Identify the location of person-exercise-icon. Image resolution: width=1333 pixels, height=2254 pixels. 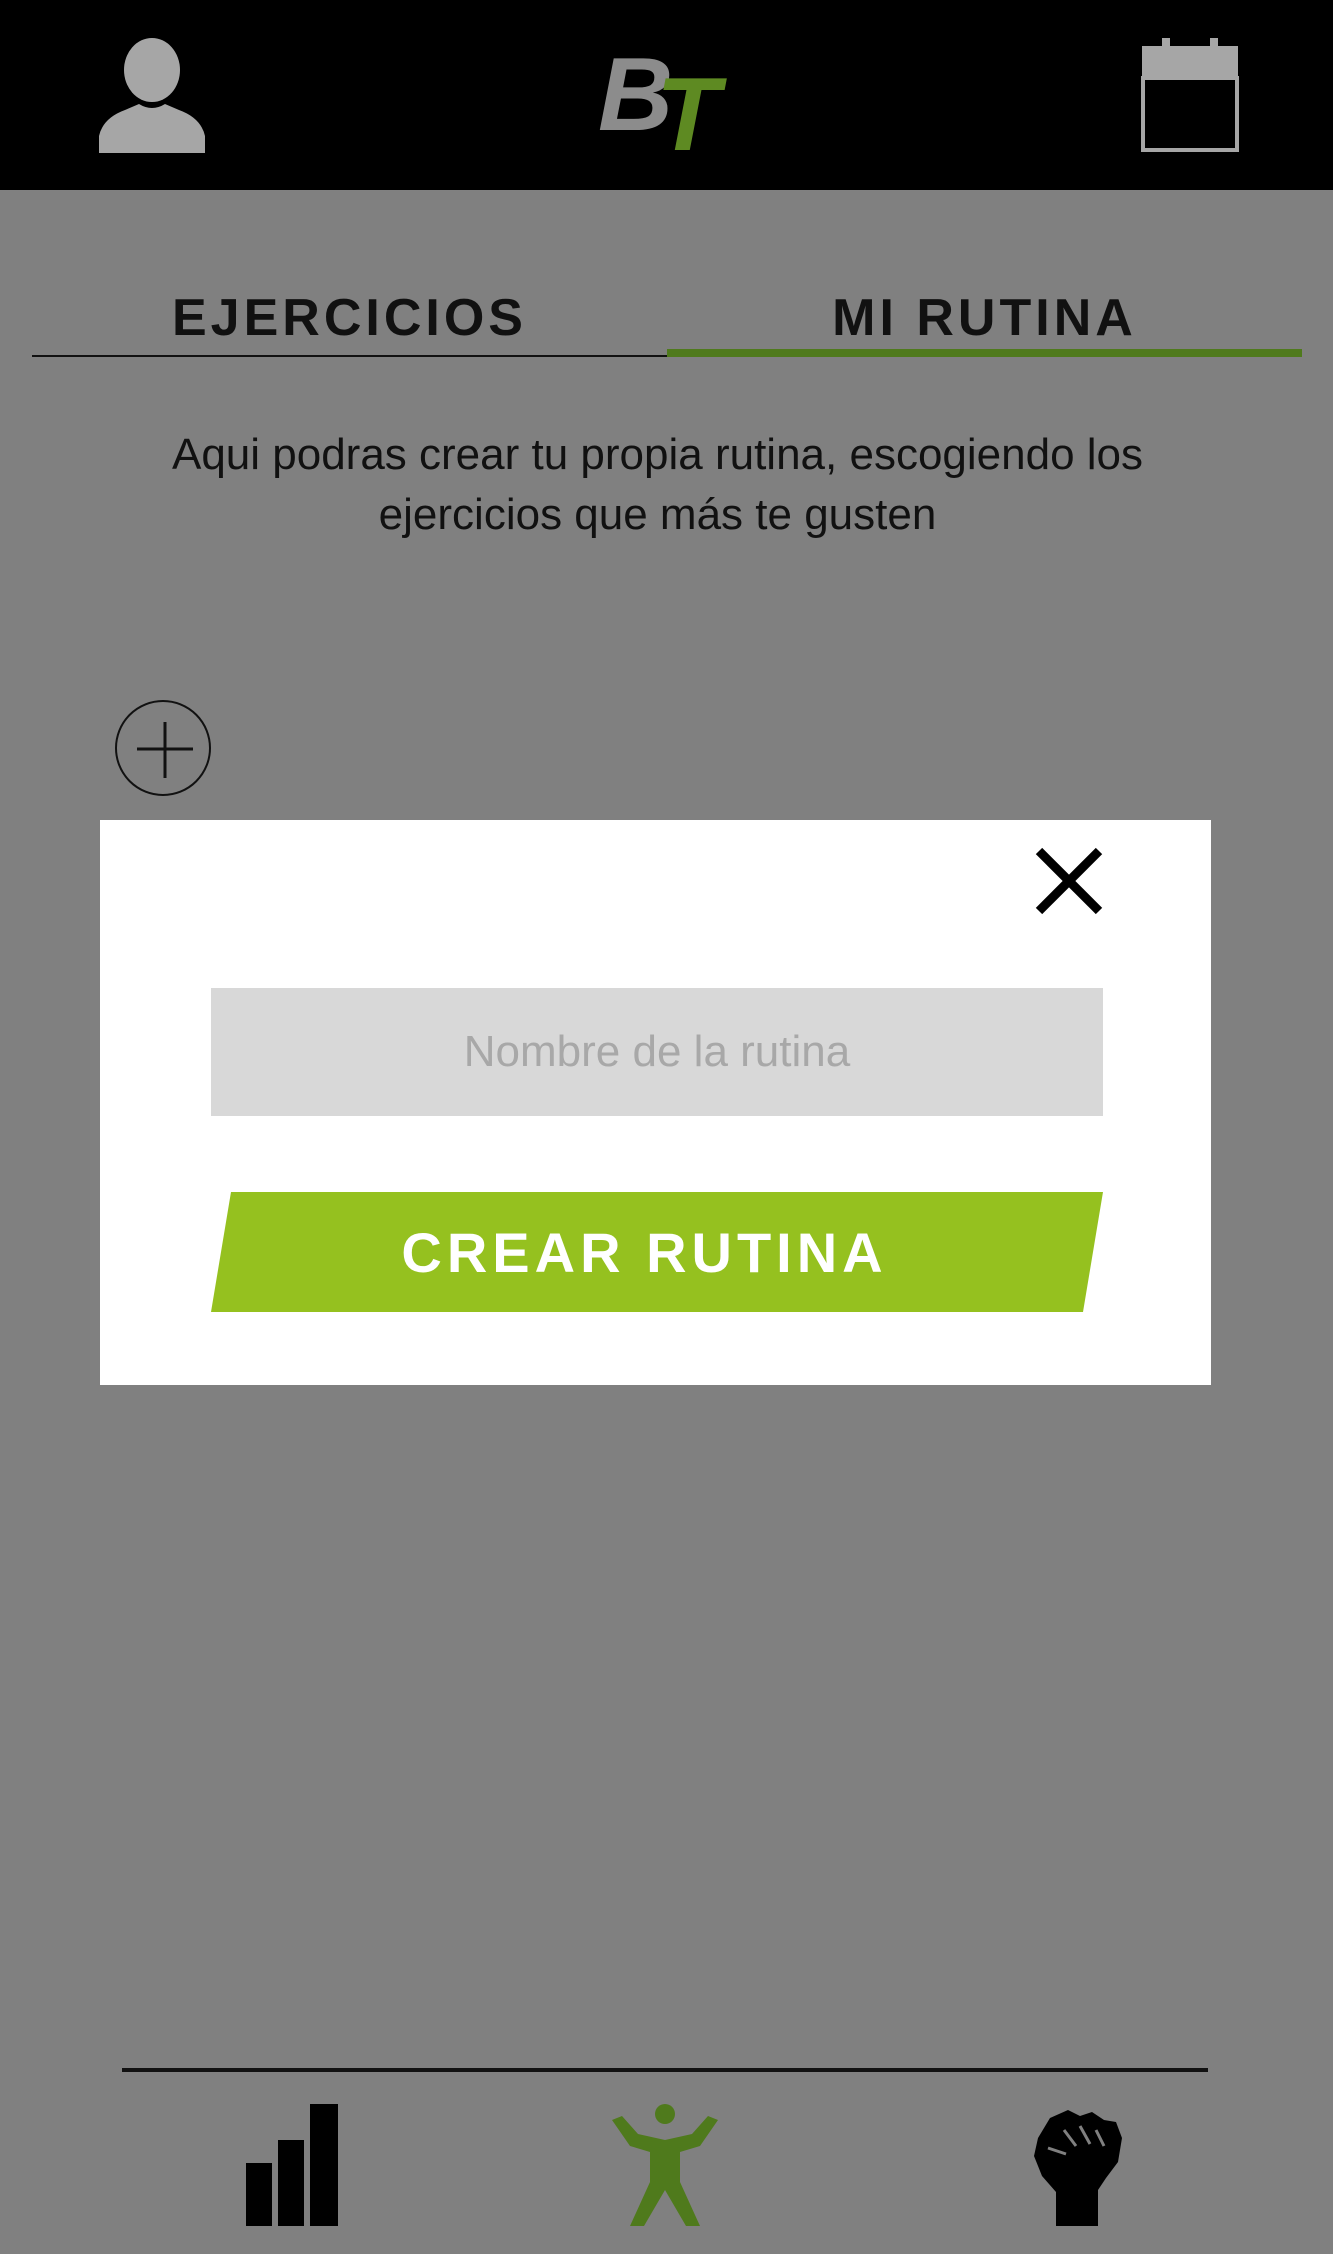
(665, 2165).